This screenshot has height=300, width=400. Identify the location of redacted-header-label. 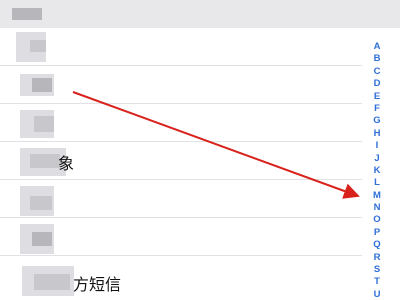
(27, 14).